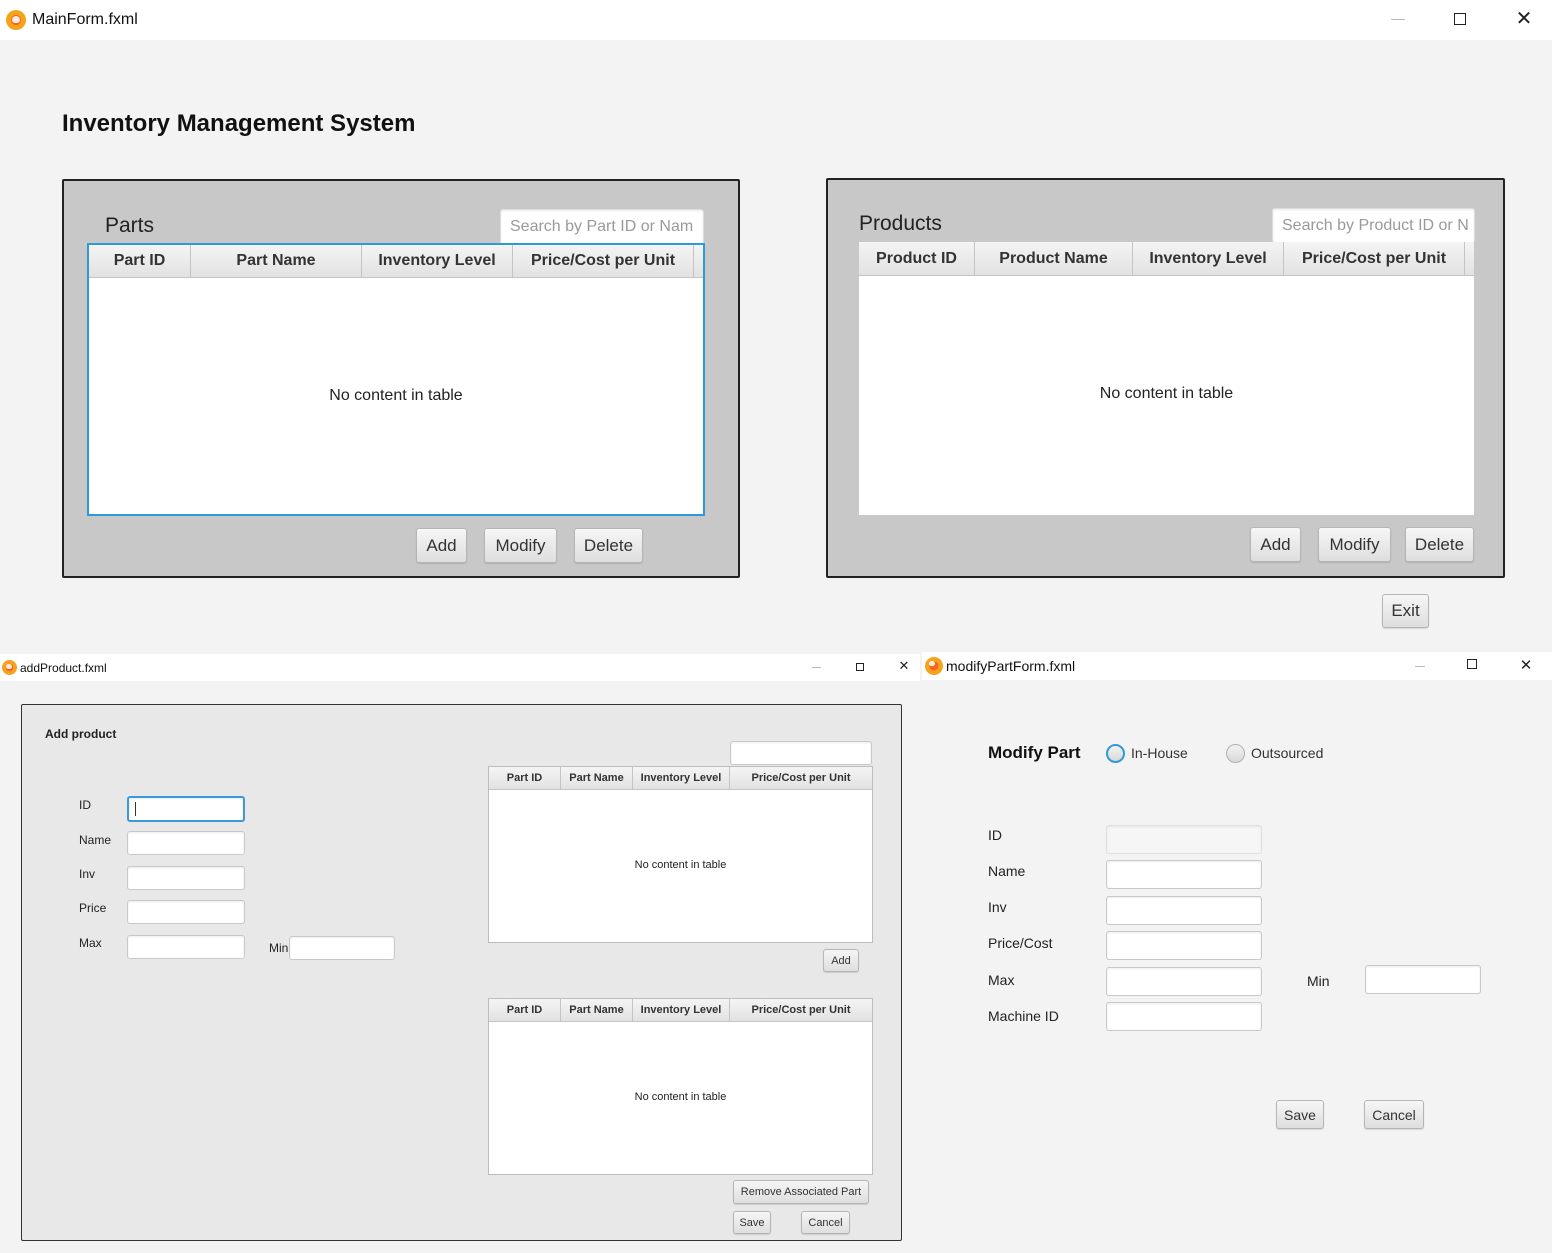 The image size is (1552, 1253). What do you see at coordinates (1405, 611) in the screenshot?
I see `exit-button: Exit` at bounding box center [1405, 611].